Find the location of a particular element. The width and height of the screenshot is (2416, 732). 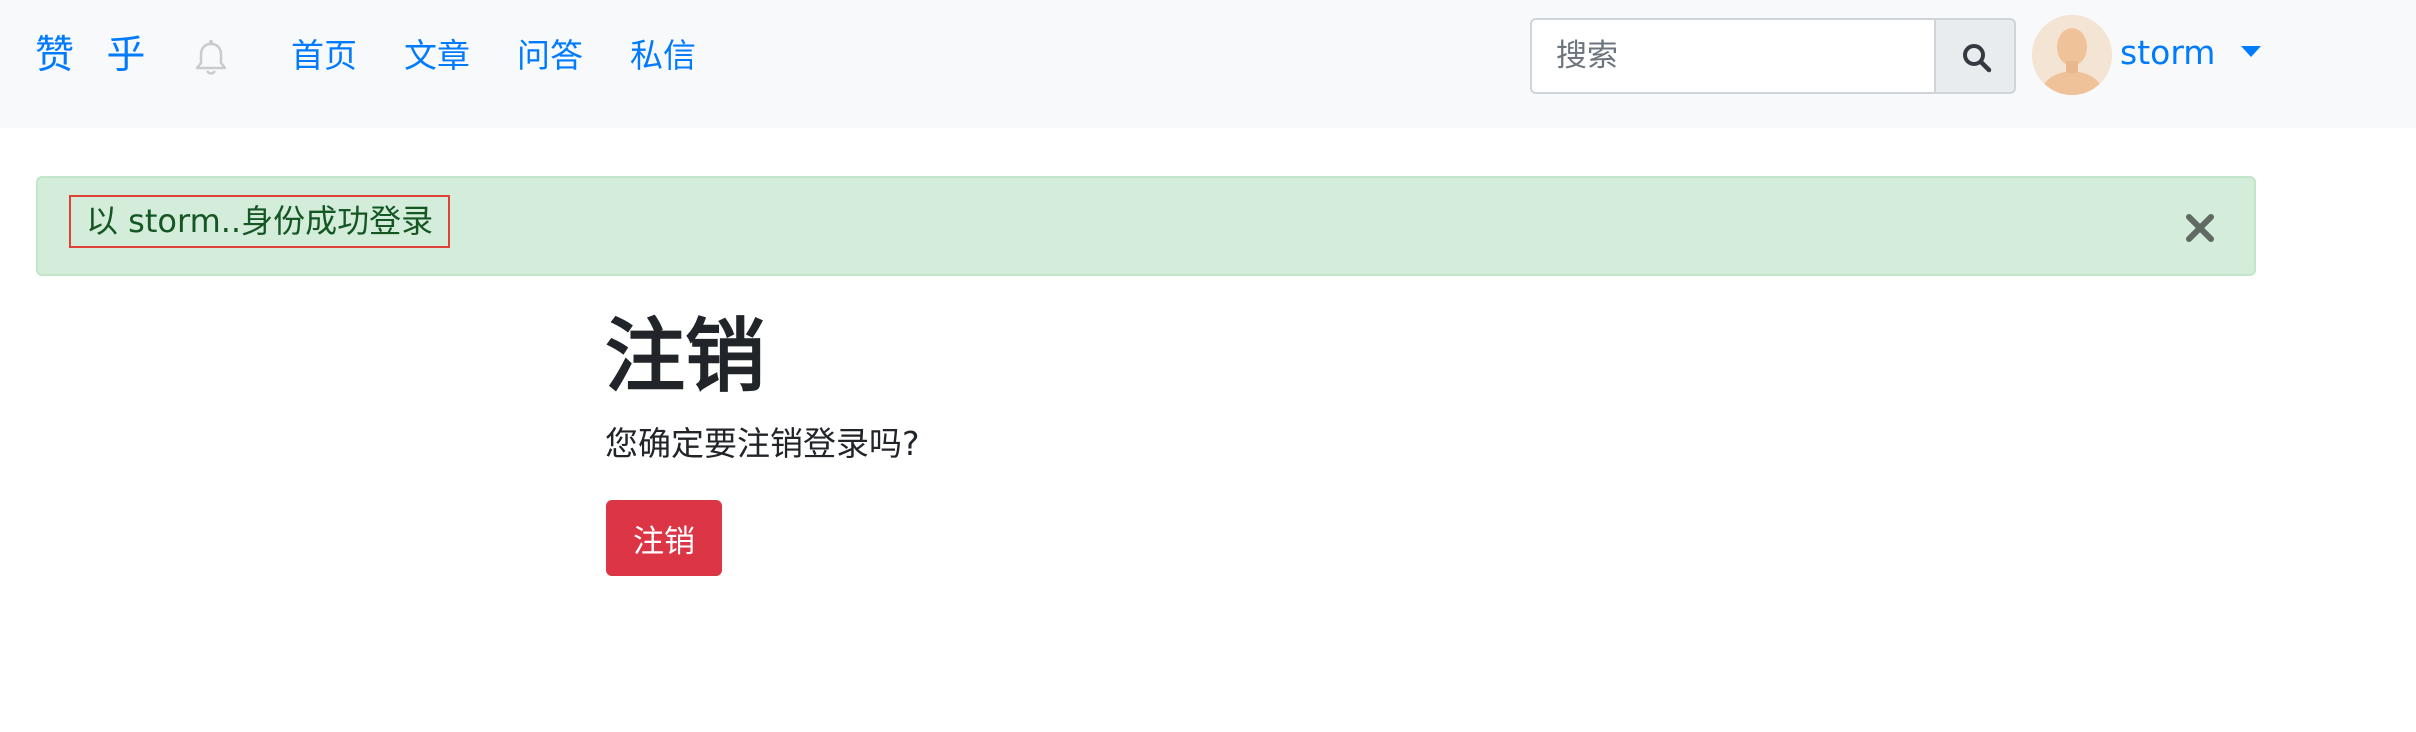

search-button is located at coordinates (1975, 56).